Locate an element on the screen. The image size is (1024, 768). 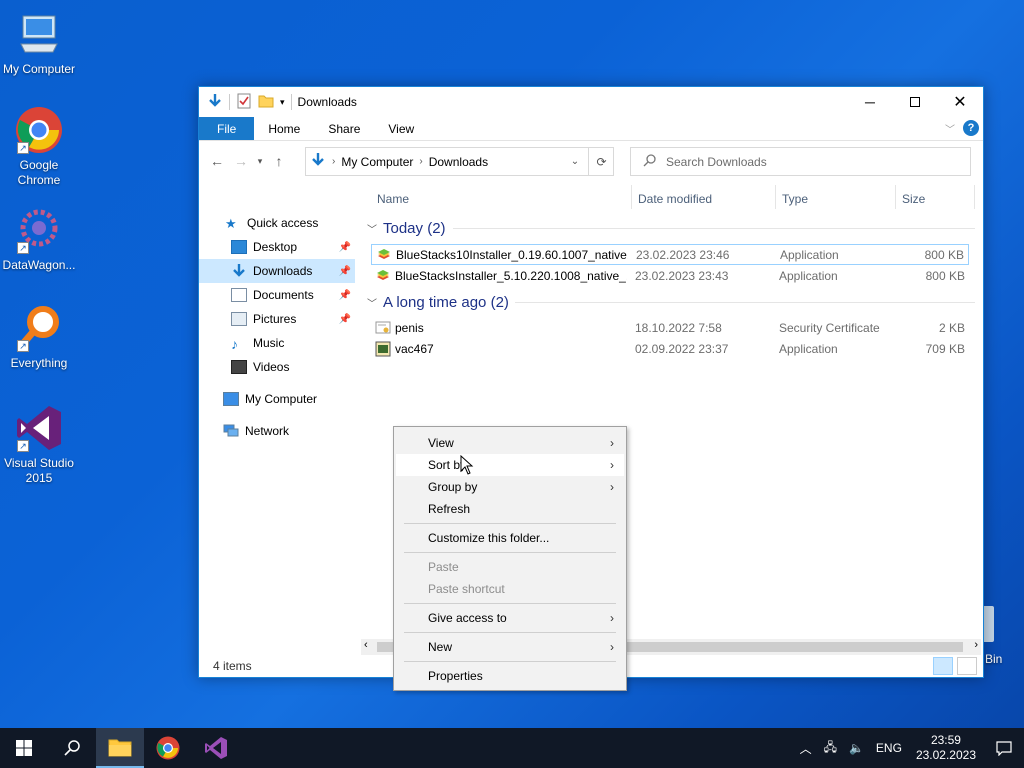
maximize-button is located at coordinates (915, 102).